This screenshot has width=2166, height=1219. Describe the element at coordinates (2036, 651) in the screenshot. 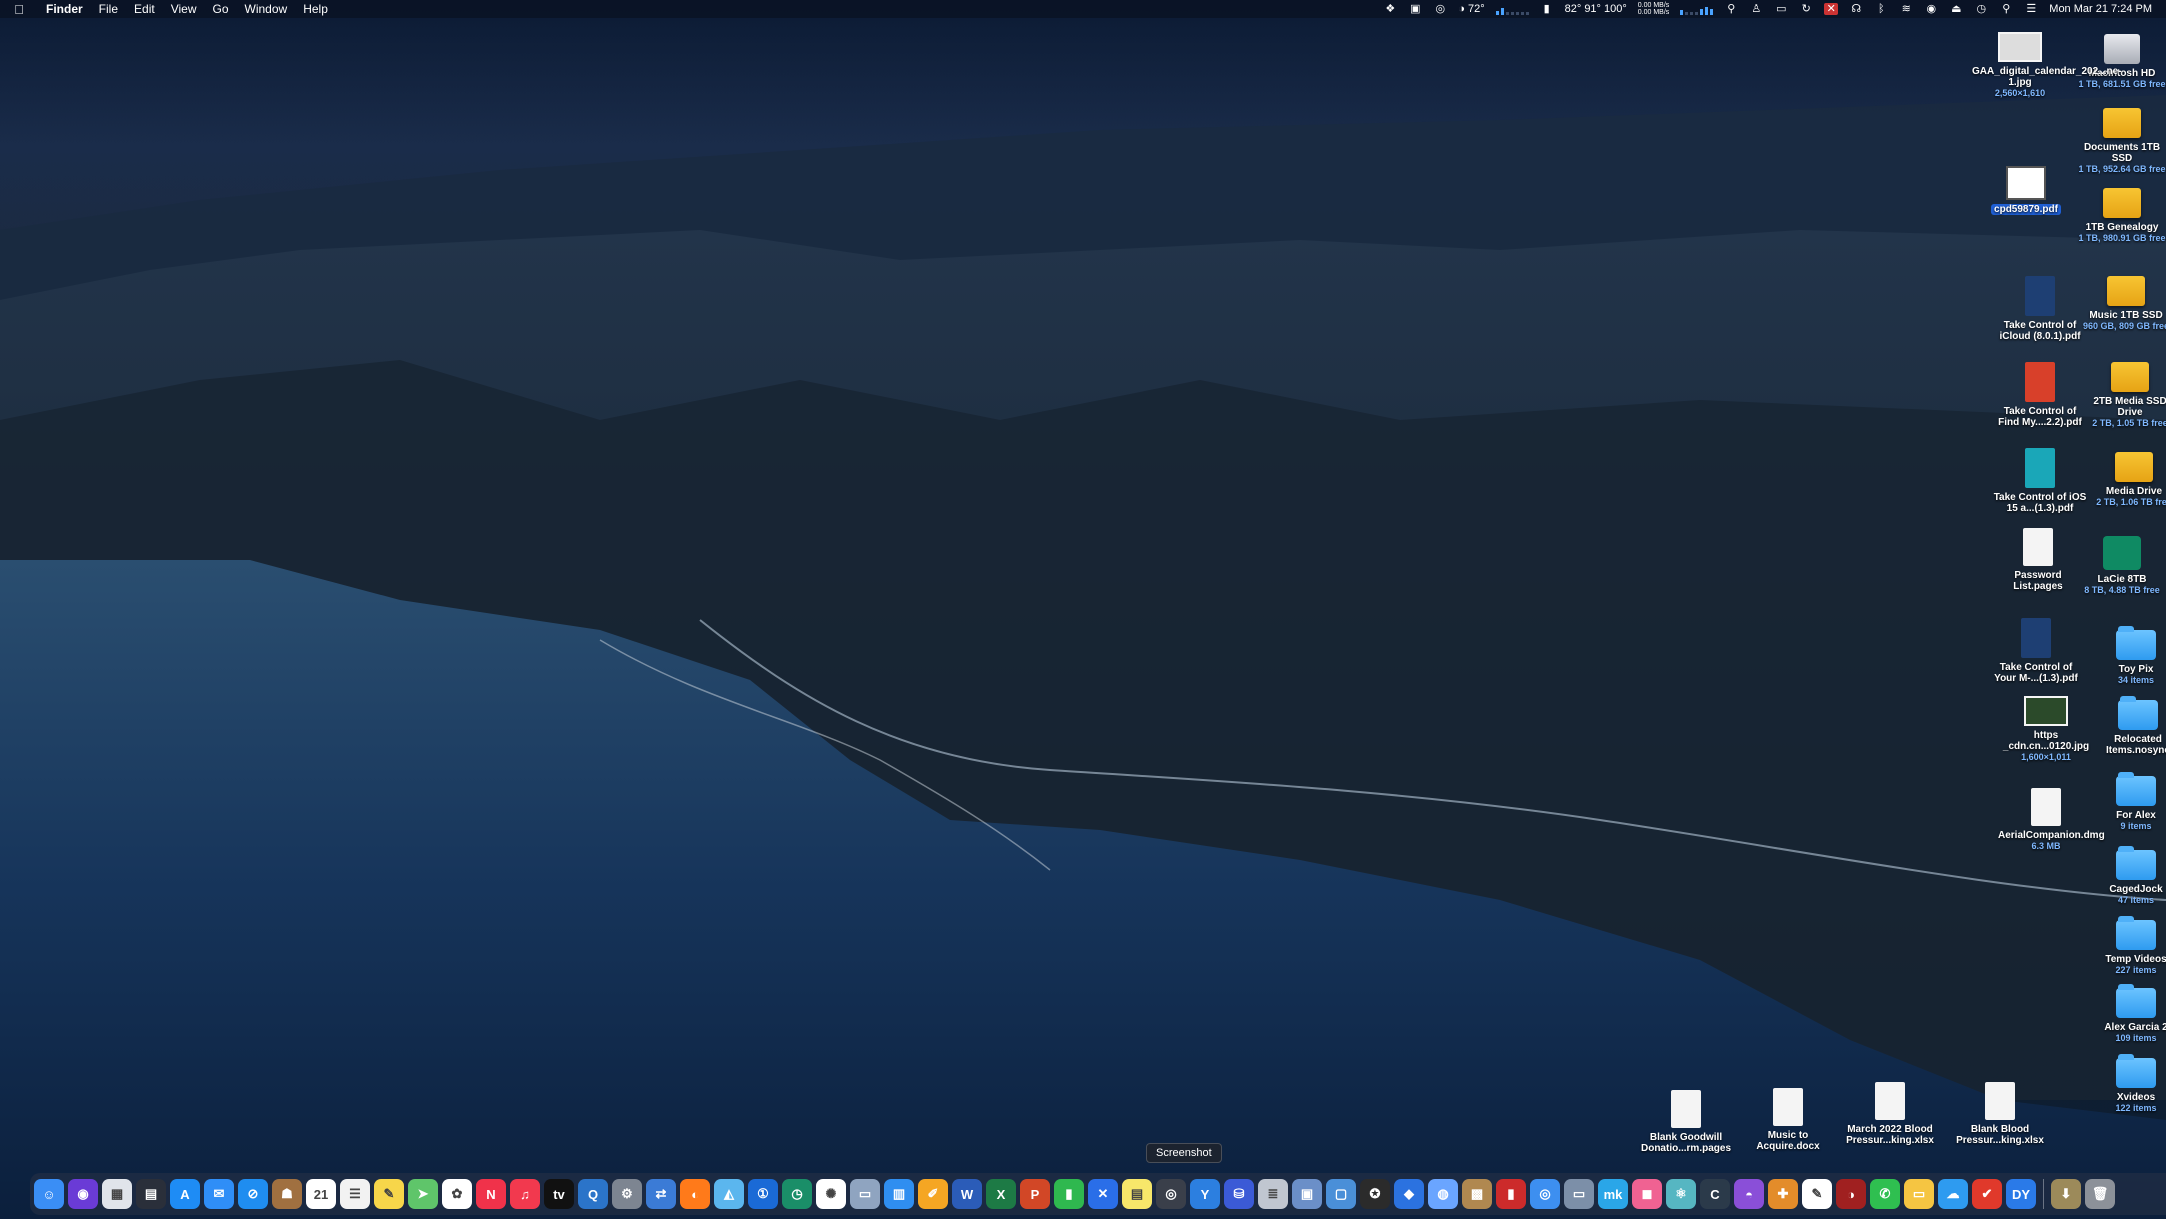

I see `desktop-file-take-control-your-m: Take Control of Your M-...(1.3).pdf` at that location.